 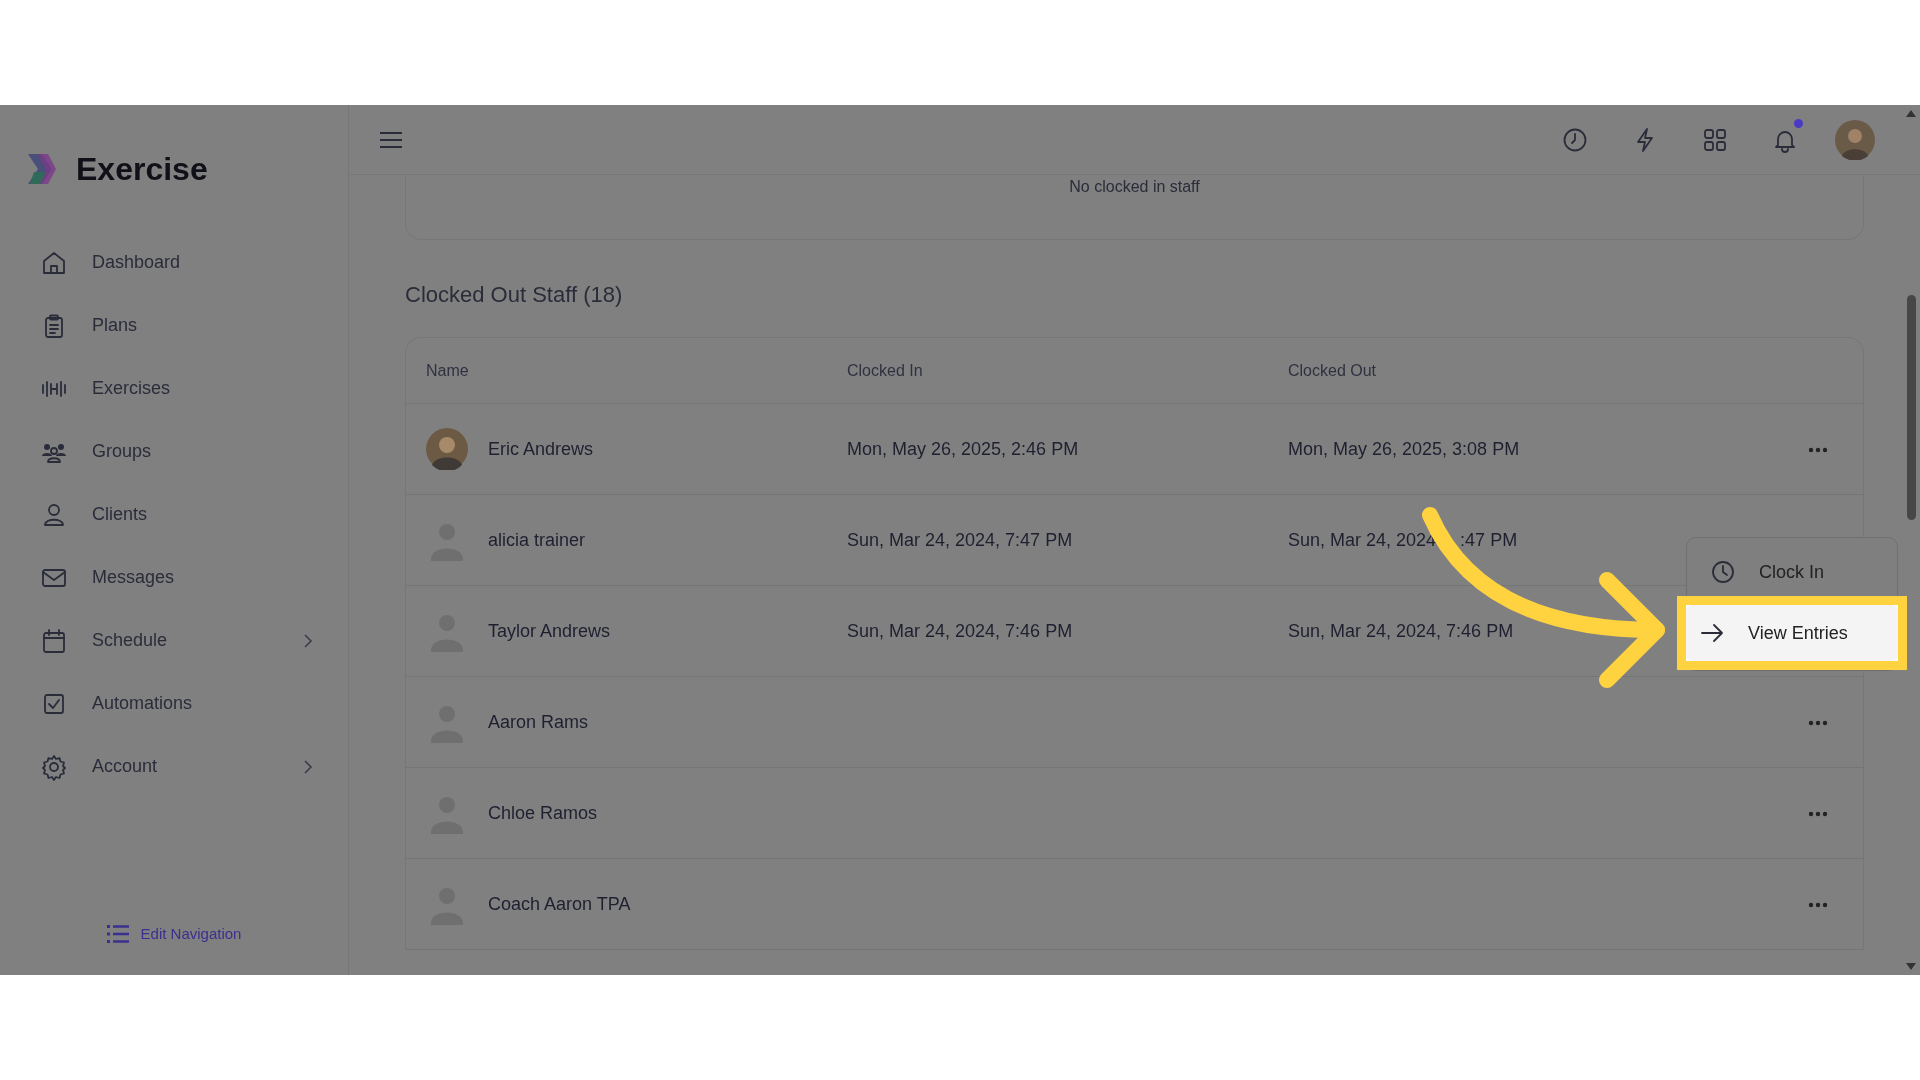 What do you see at coordinates (537, 540) in the screenshot?
I see `staff-name: alicia trainer` at bounding box center [537, 540].